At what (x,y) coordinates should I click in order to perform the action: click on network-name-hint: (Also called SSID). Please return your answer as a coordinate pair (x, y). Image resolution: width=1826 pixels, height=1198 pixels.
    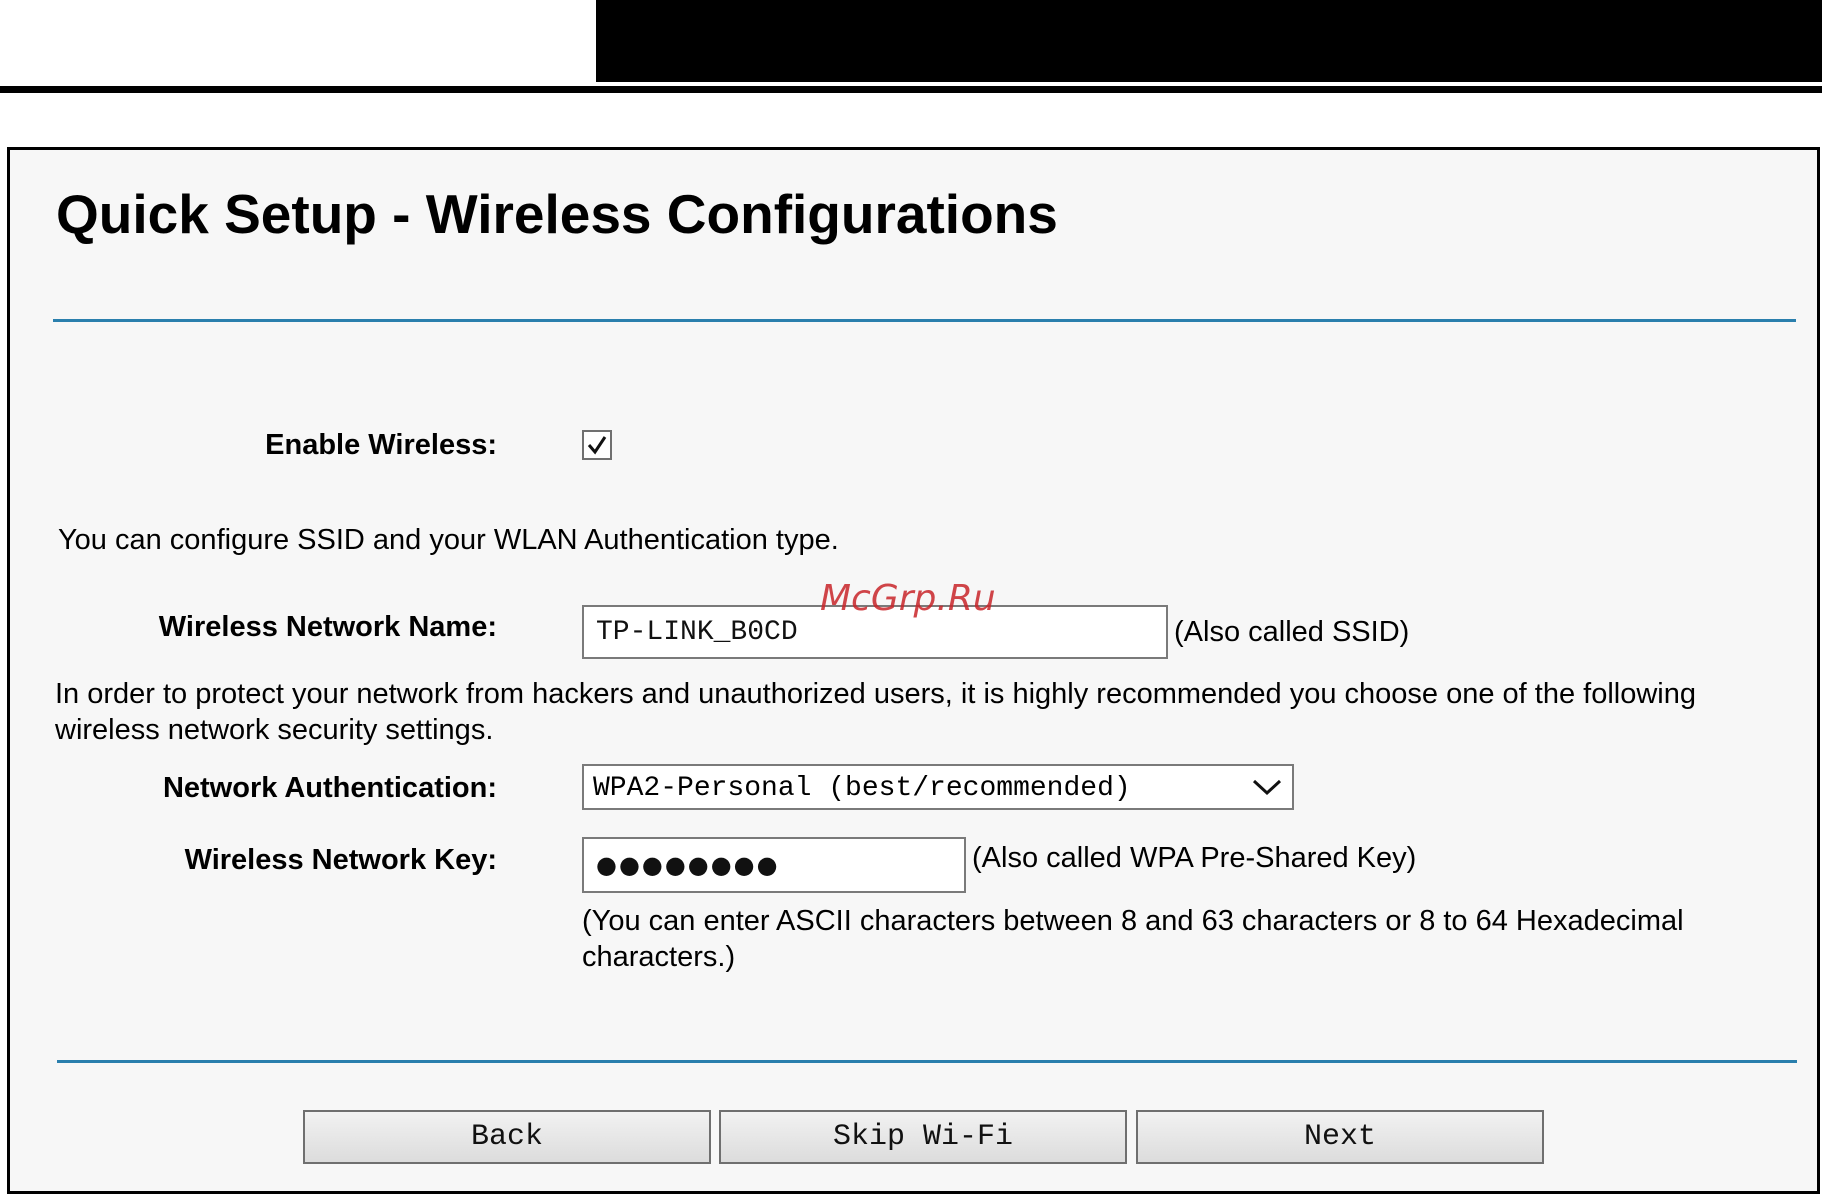
    Looking at the image, I should click on (1292, 632).